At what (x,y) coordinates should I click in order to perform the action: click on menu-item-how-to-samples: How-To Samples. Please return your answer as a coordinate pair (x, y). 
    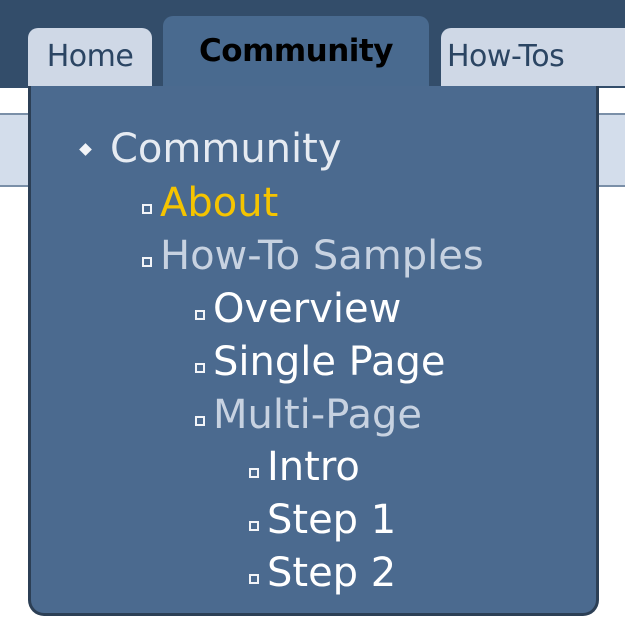
    Looking at the image, I should click on (313, 256).